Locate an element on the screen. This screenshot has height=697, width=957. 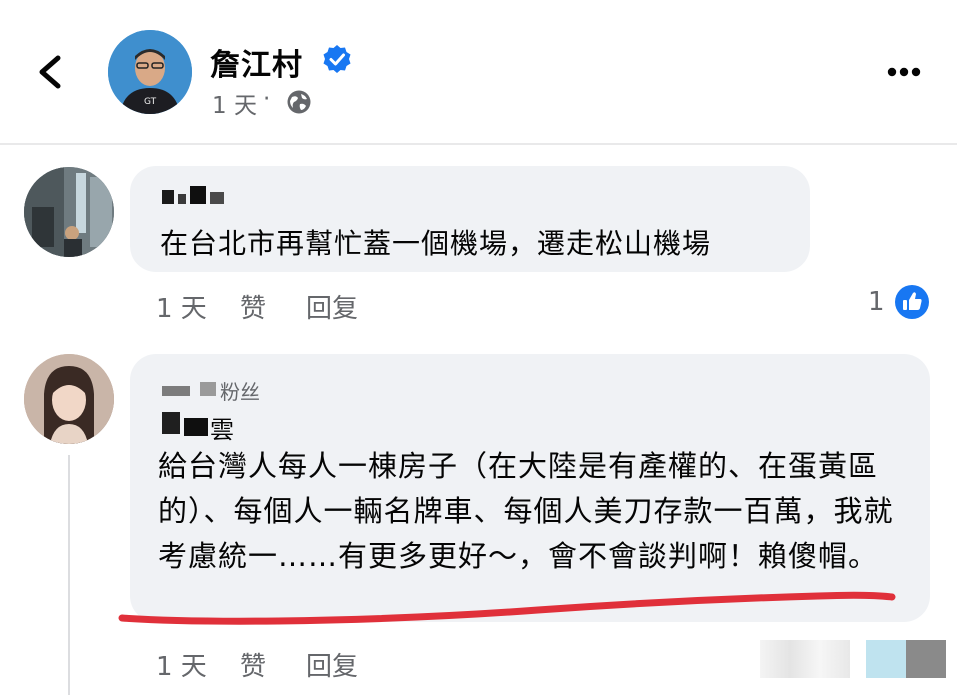
like-thumb-icon is located at coordinates (912, 302).